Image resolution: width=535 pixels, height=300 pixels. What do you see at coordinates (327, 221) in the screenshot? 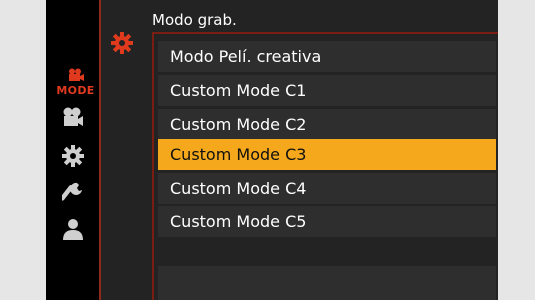
I see `menu-item-custom-c5: Custom Mode C5` at bounding box center [327, 221].